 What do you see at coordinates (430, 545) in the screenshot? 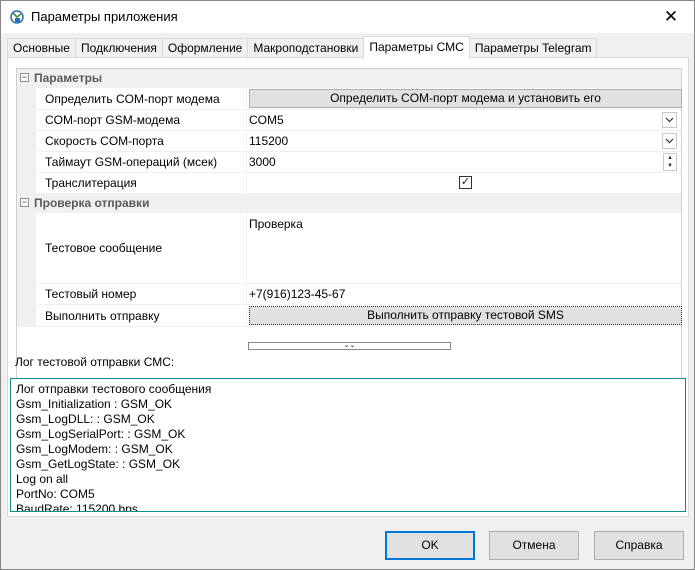
I see `ok-button: OK` at bounding box center [430, 545].